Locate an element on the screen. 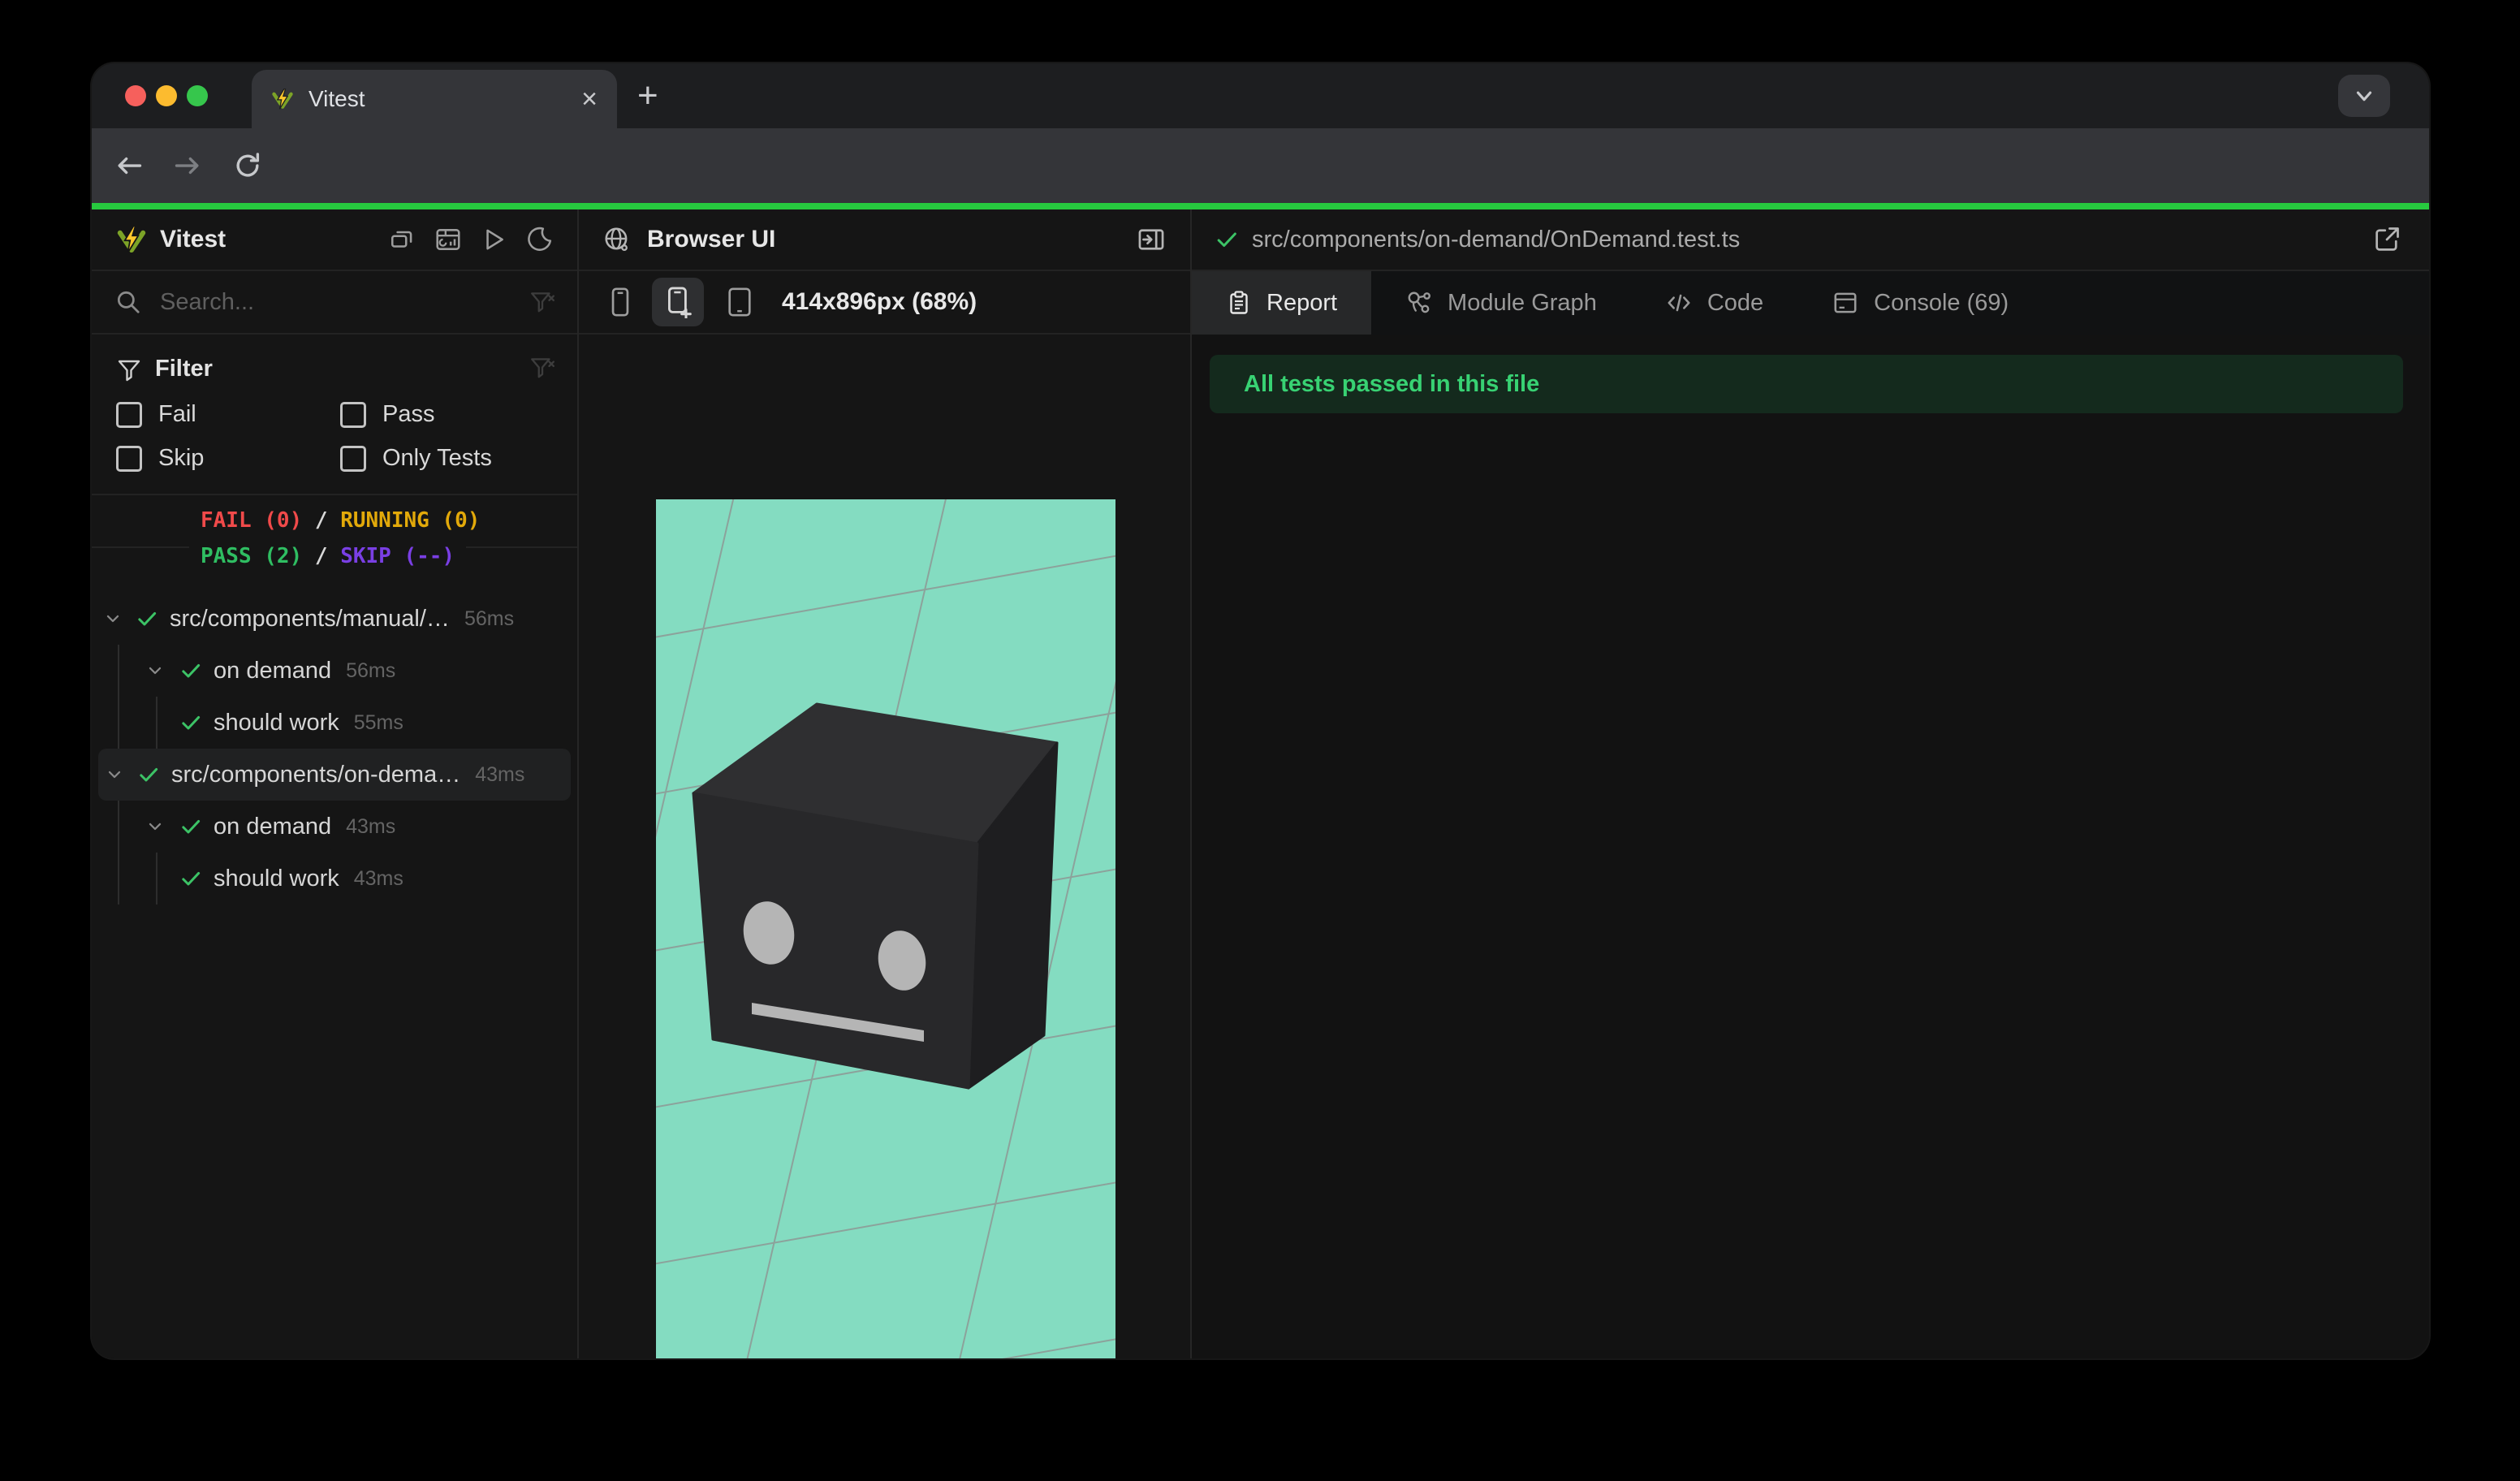 This screenshot has width=2520, height=1481. run-all-play-icon is located at coordinates (493, 239).